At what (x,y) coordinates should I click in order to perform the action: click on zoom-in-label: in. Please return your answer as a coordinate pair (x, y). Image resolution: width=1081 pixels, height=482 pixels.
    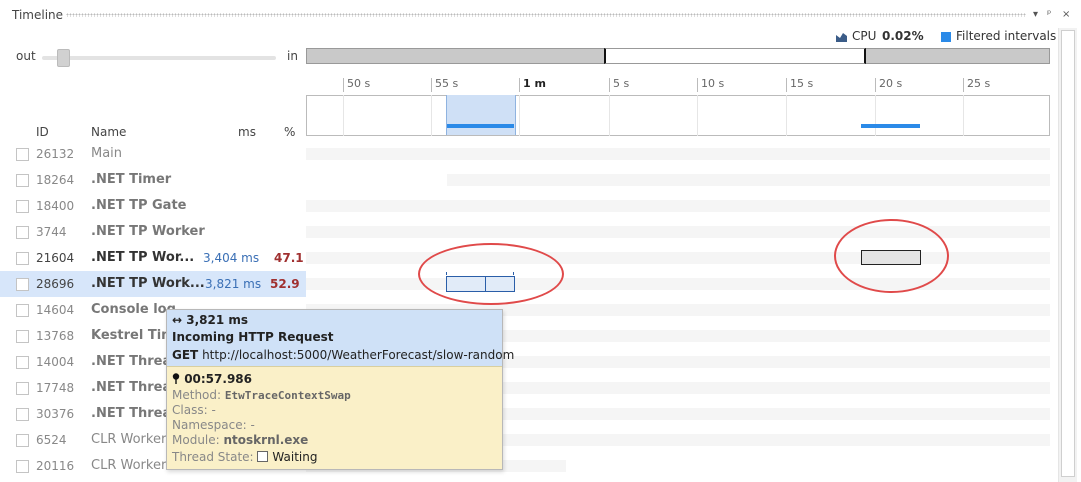
    Looking at the image, I should click on (292, 56).